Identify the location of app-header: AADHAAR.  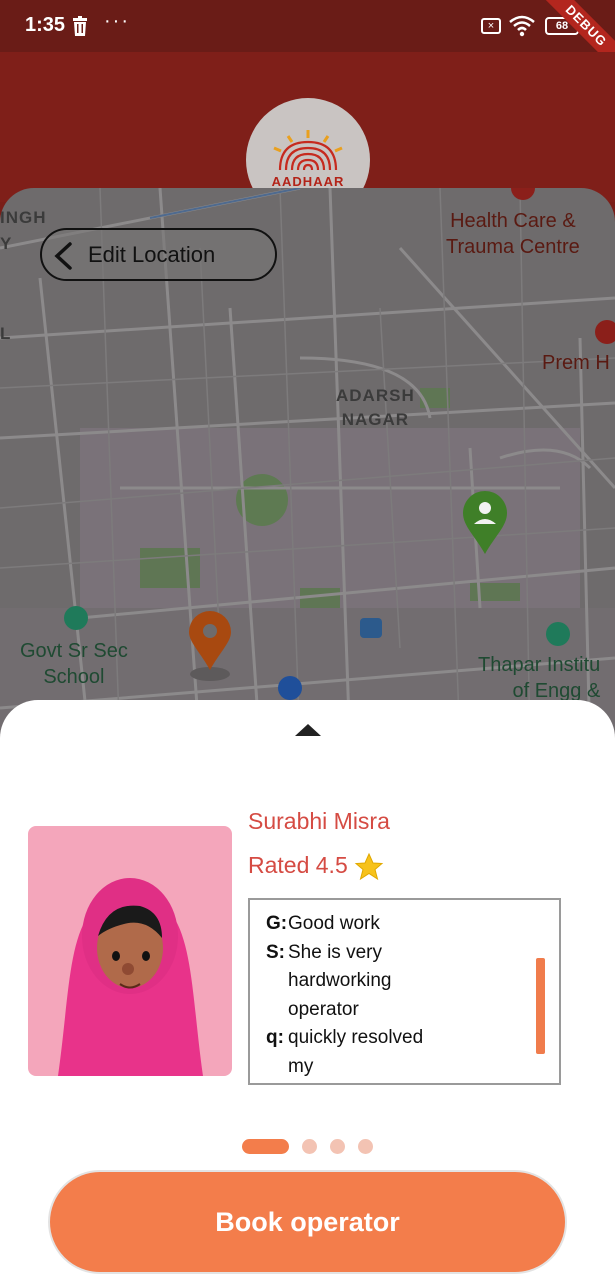
(307, 137).